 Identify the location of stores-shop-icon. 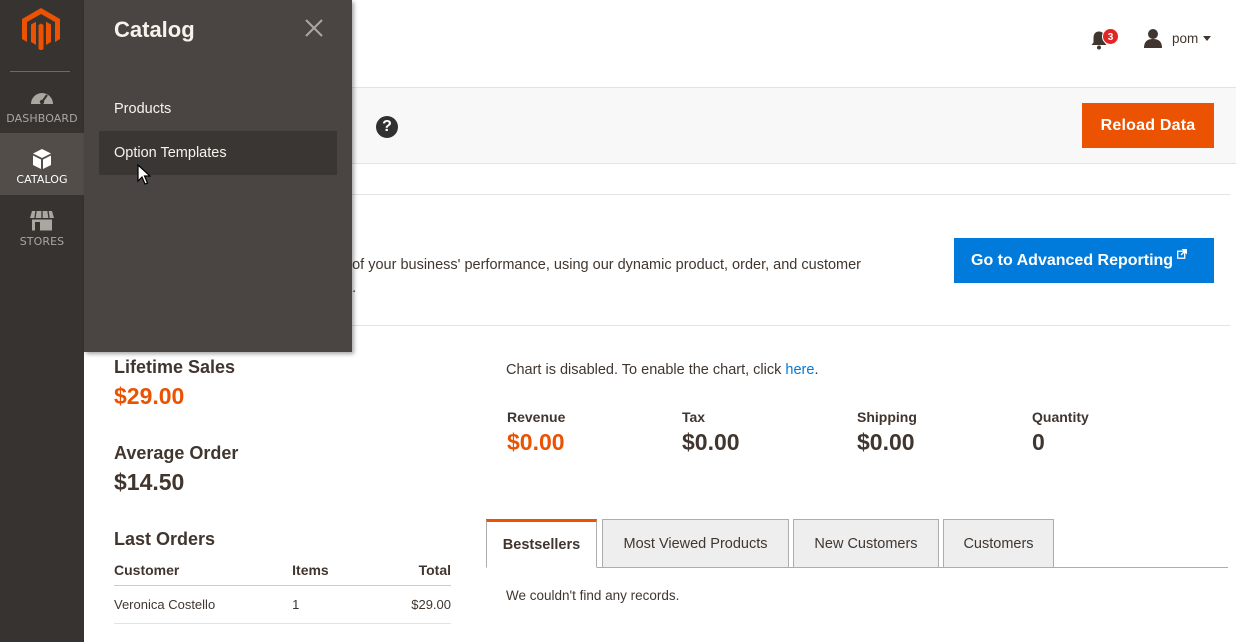
(42, 220).